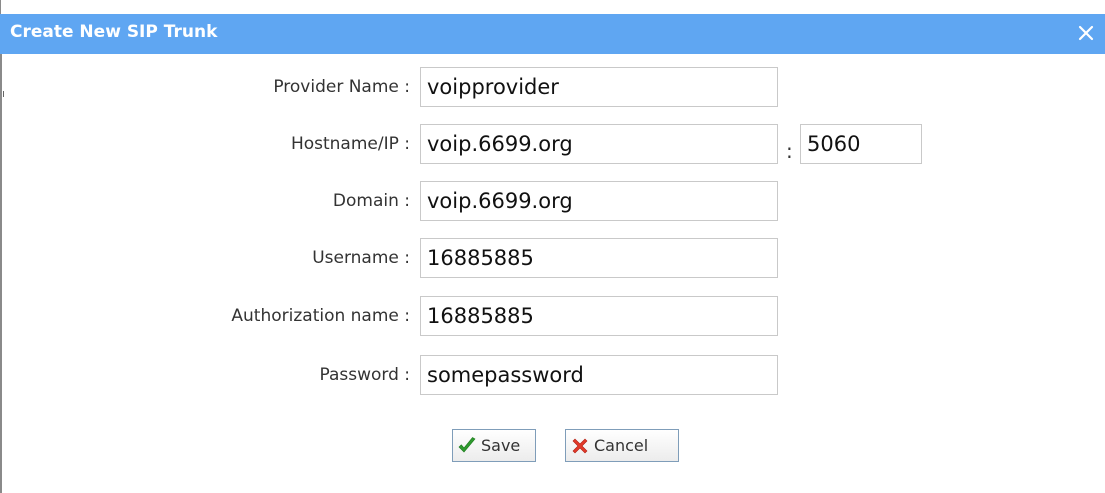  I want to click on password-label: Password :, so click(364, 375).